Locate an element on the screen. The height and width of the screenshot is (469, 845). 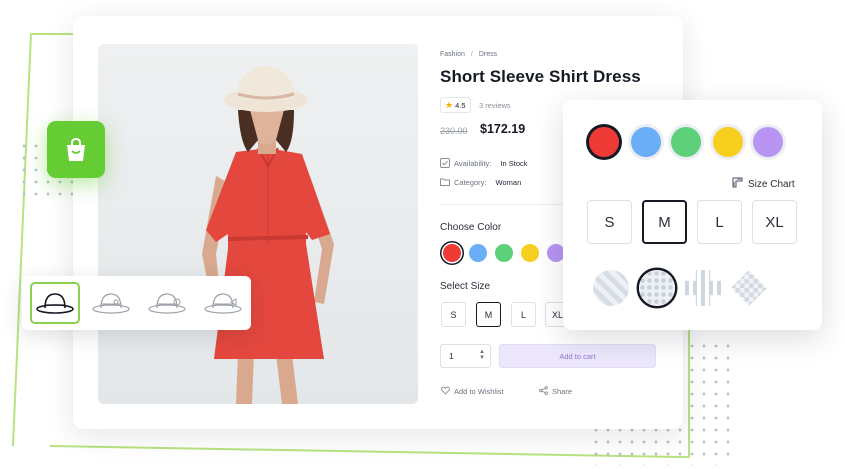
color-swatch-red is located at coordinates (452, 253).